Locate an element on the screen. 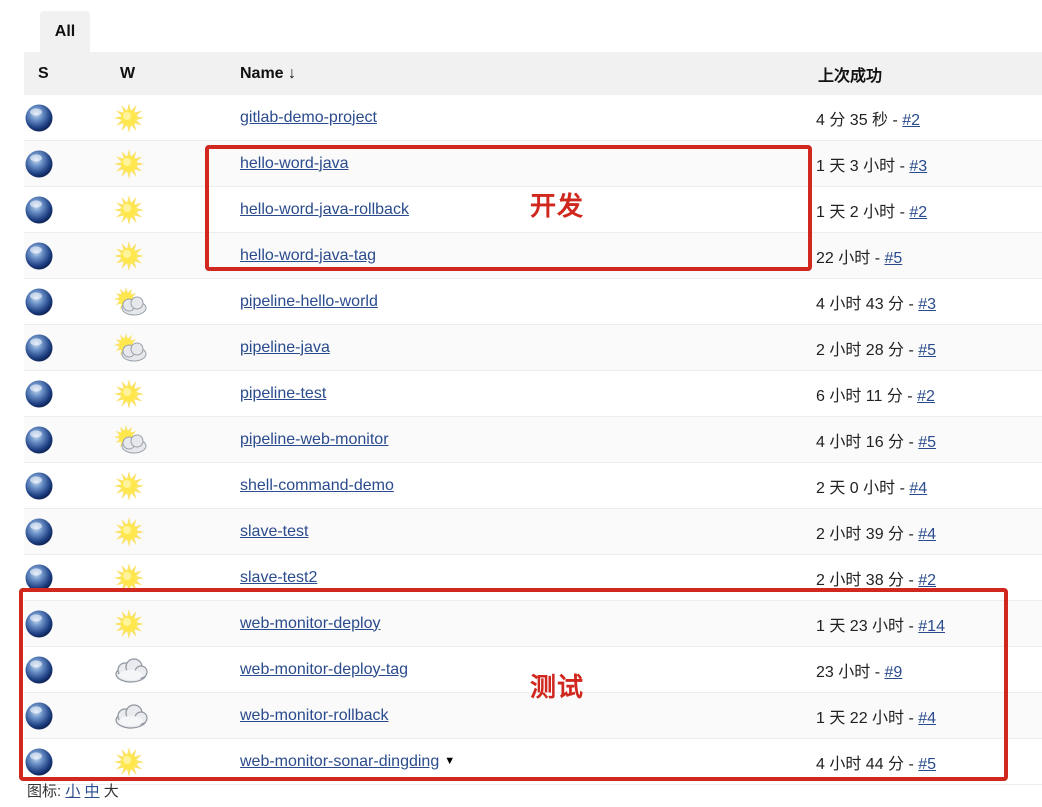  job-link: pipeline-hello-world is located at coordinates (309, 301).